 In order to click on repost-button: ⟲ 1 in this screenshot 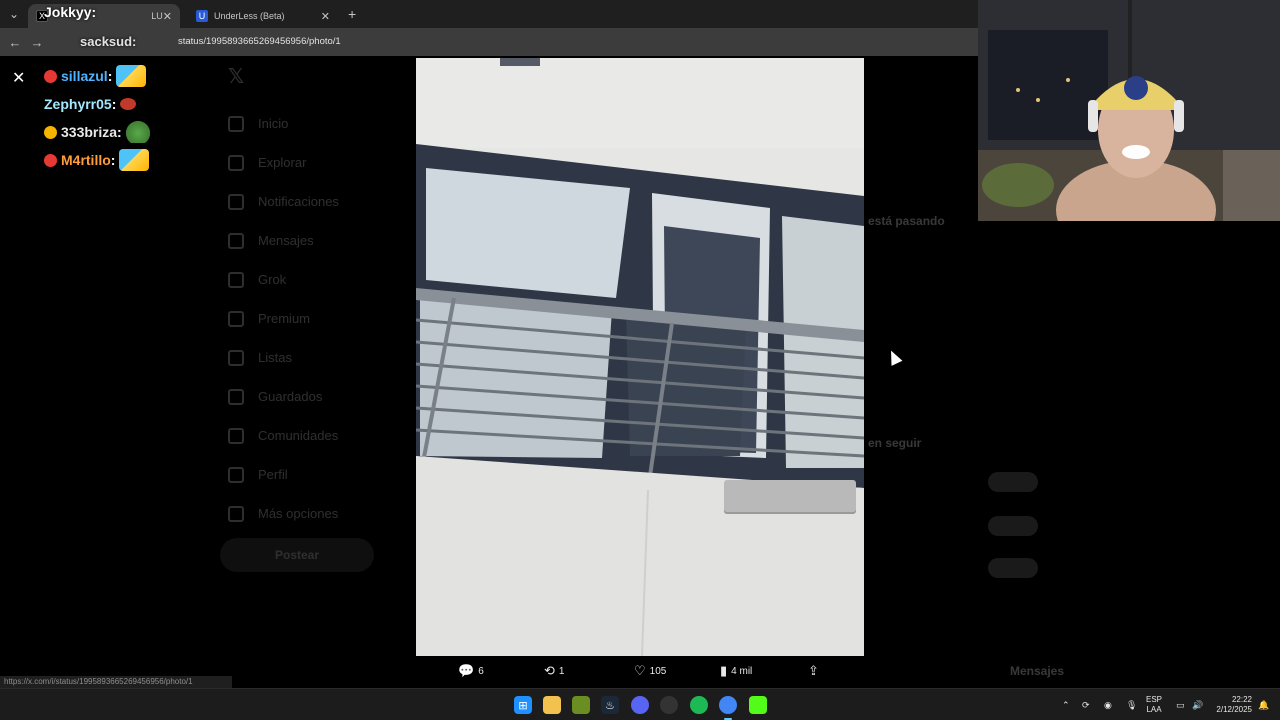, I will do `click(554, 671)`.